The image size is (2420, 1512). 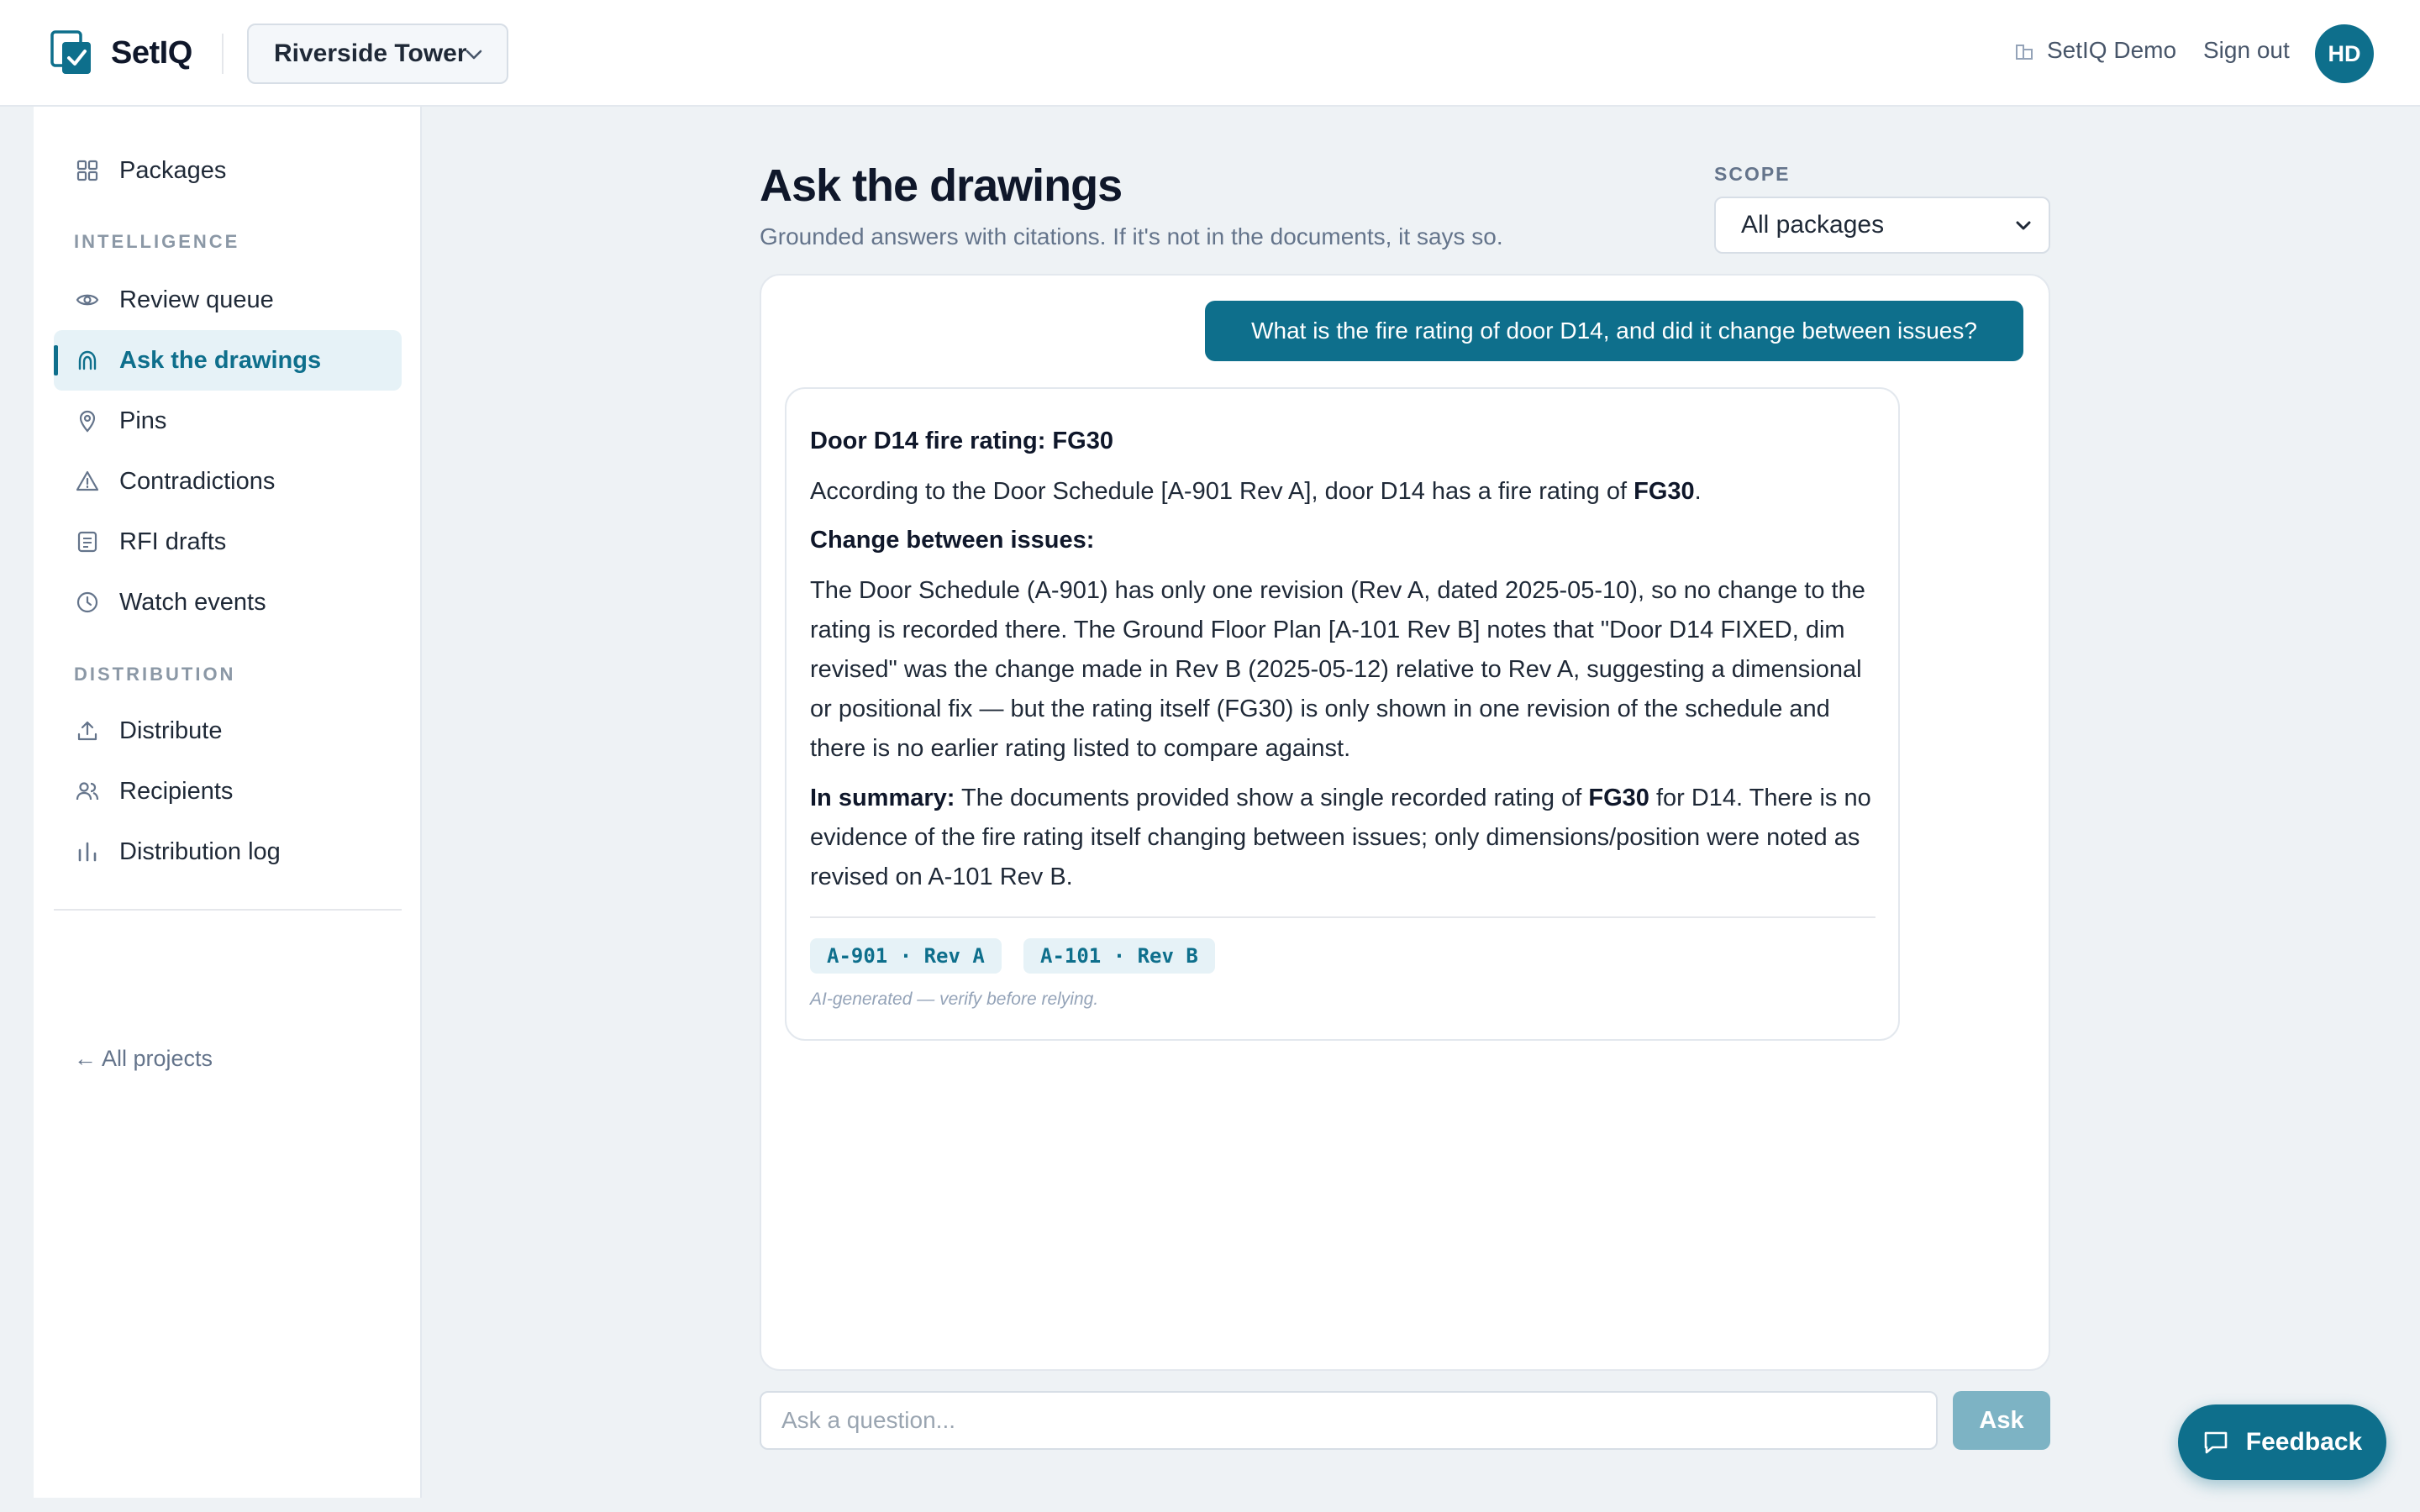 I want to click on warning-icon, so click(x=87, y=480).